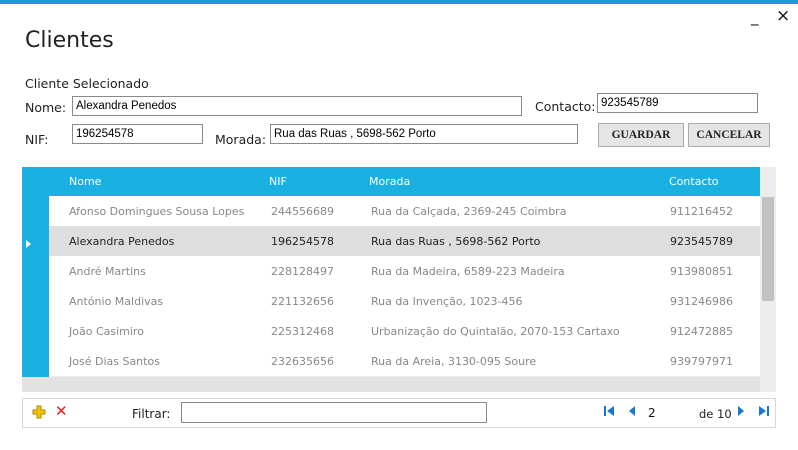  Describe the element at coordinates (701, 271) in the screenshot. I see `cell-contacto: 913980851` at that location.